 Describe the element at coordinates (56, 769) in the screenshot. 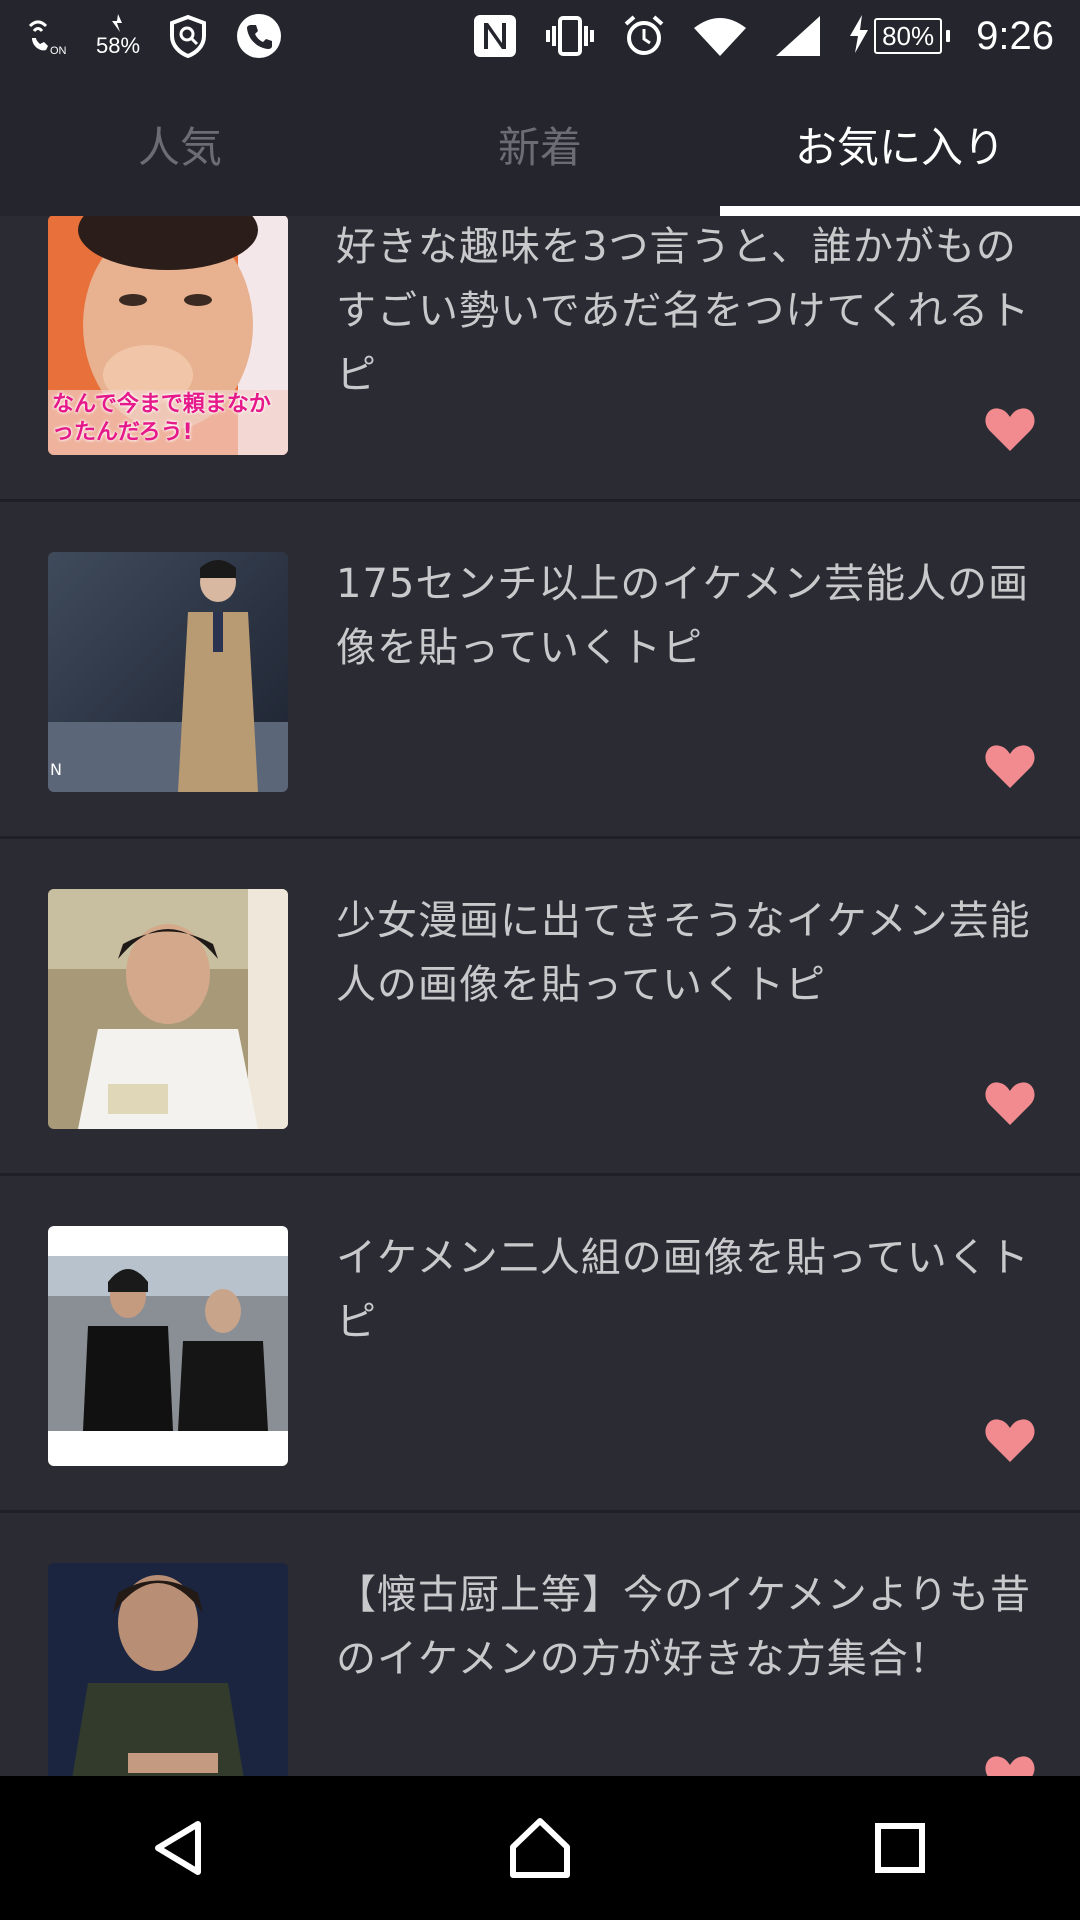

I see `thumbnail-caption: N` at that location.